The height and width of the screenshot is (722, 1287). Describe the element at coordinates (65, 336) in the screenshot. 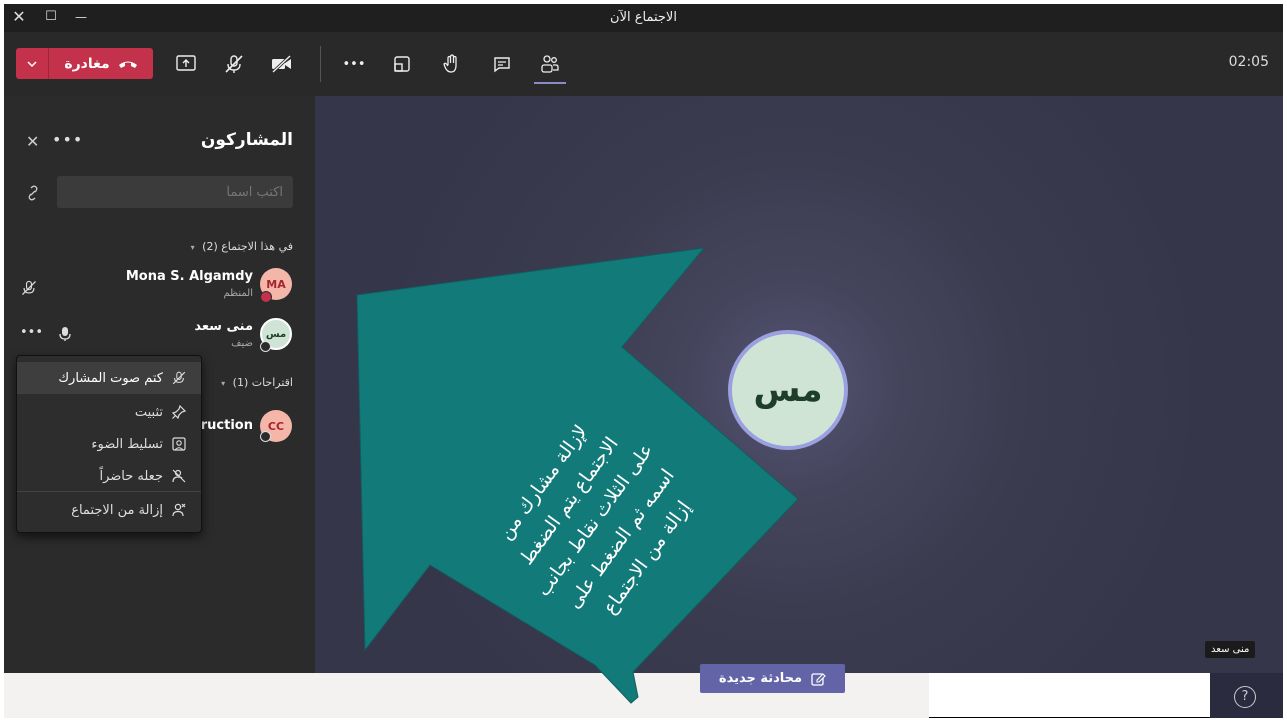

I see `mic-icon` at that location.